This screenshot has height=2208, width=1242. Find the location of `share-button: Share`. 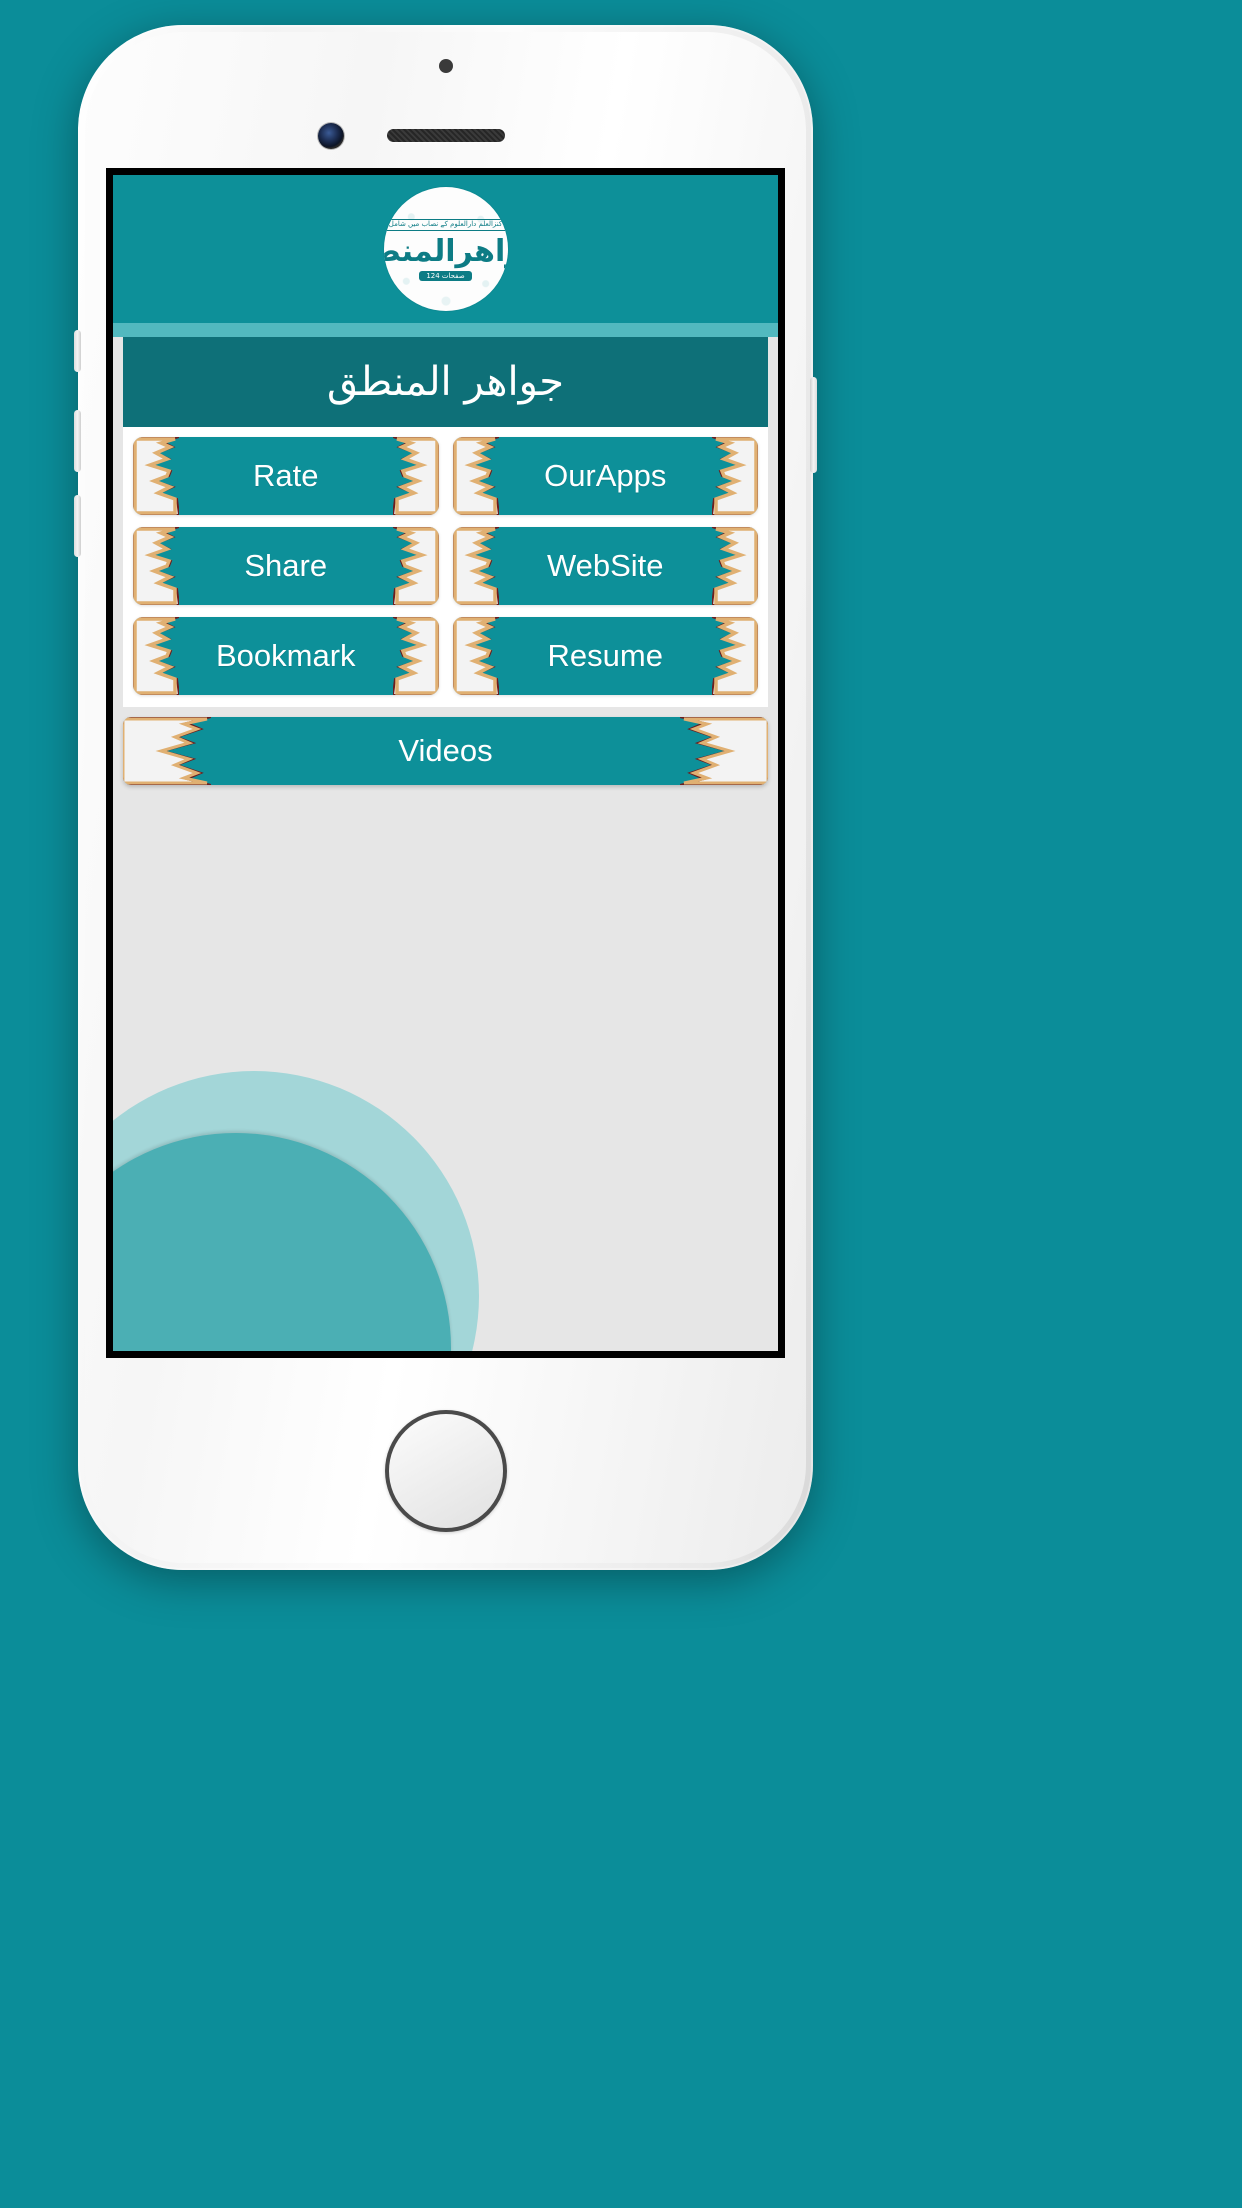

share-button: Share is located at coordinates (286, 566).